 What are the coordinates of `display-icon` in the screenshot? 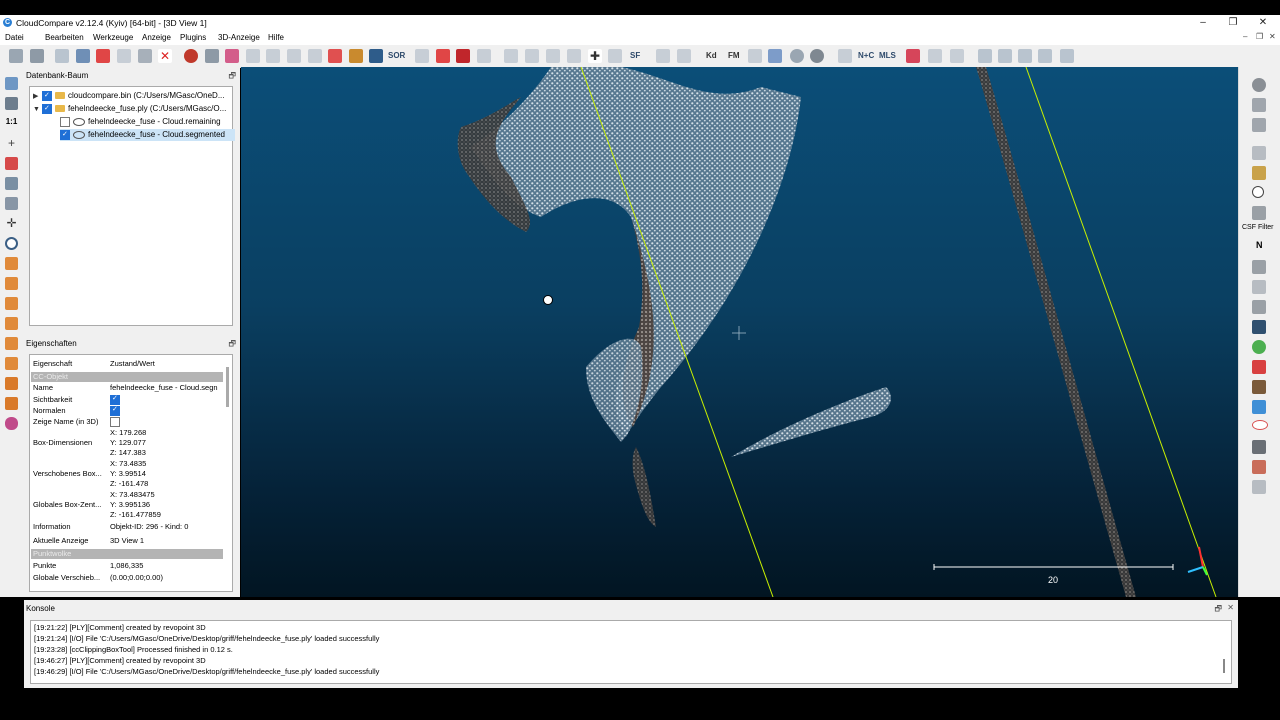 It's located at (11, 83).